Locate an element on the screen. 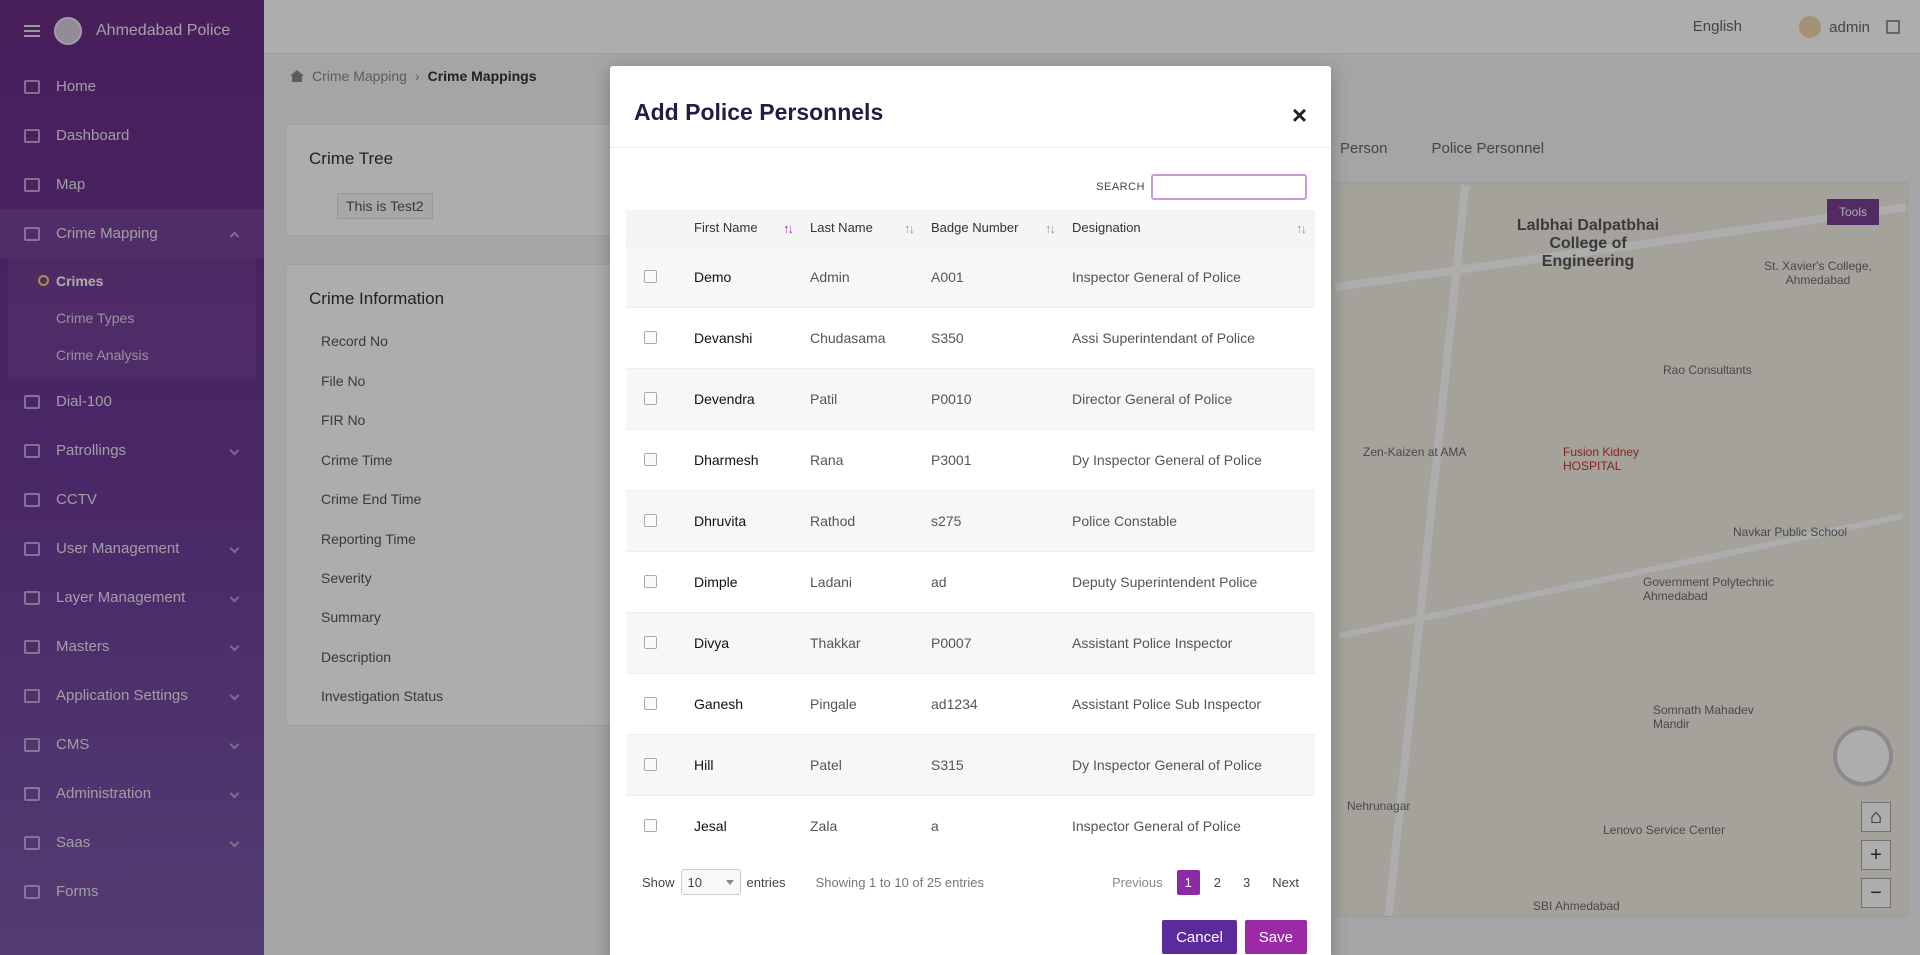 The width and height of the screenshot is (1920, 955). modal-actions: Cancel Save is located at coordinates (1234, 937).